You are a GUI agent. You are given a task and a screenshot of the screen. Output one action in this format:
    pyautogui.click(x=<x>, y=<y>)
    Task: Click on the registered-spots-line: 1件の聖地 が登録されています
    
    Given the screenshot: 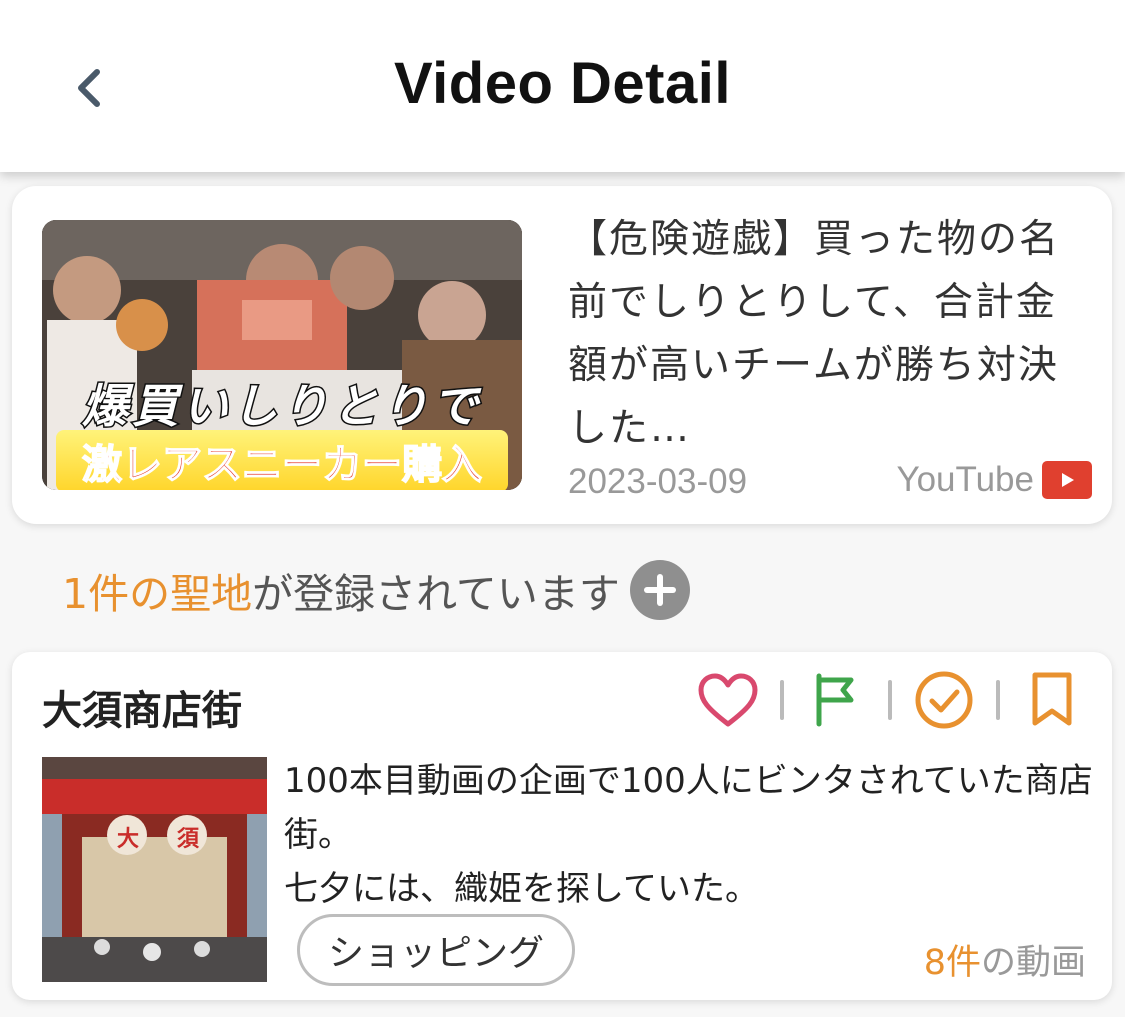 What is the action you would take?
    pyautogui.click(x=376, y=590)
    